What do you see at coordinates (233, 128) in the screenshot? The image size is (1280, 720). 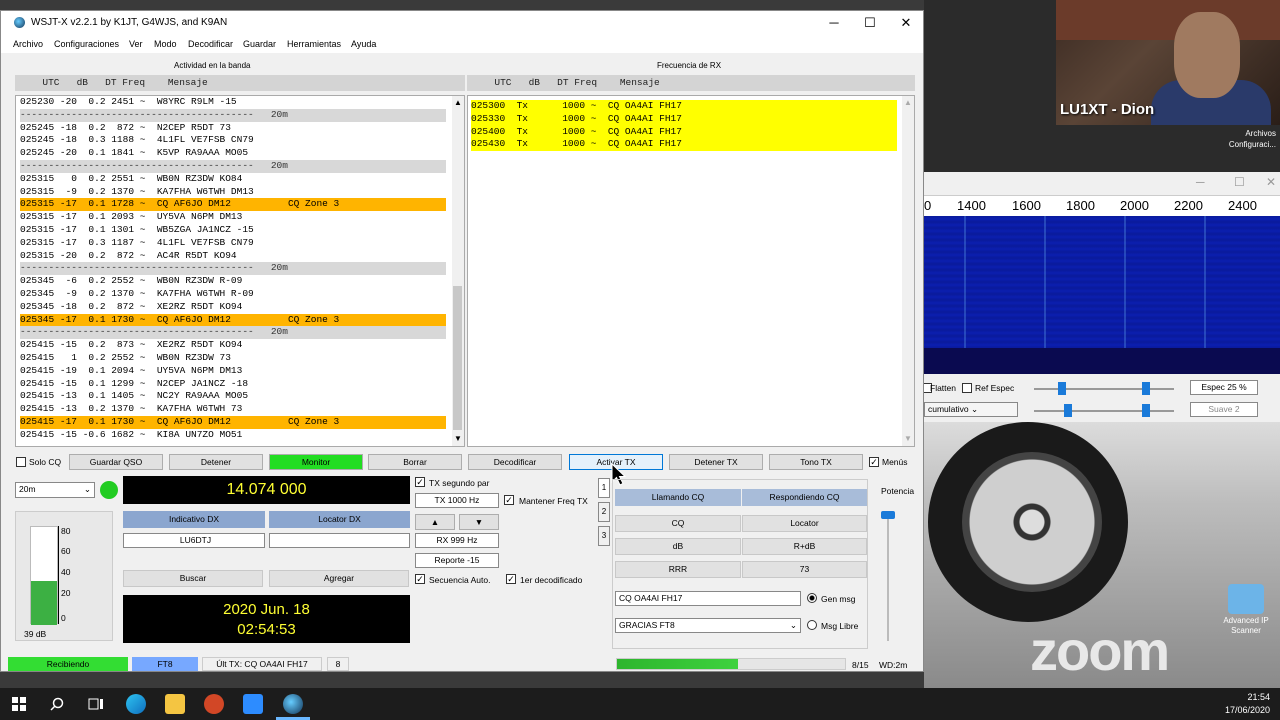 I see `decode-row: 025245 -18 0.2 872 ~ N2CEP R5DT 73` at bounding box center [233, 128].